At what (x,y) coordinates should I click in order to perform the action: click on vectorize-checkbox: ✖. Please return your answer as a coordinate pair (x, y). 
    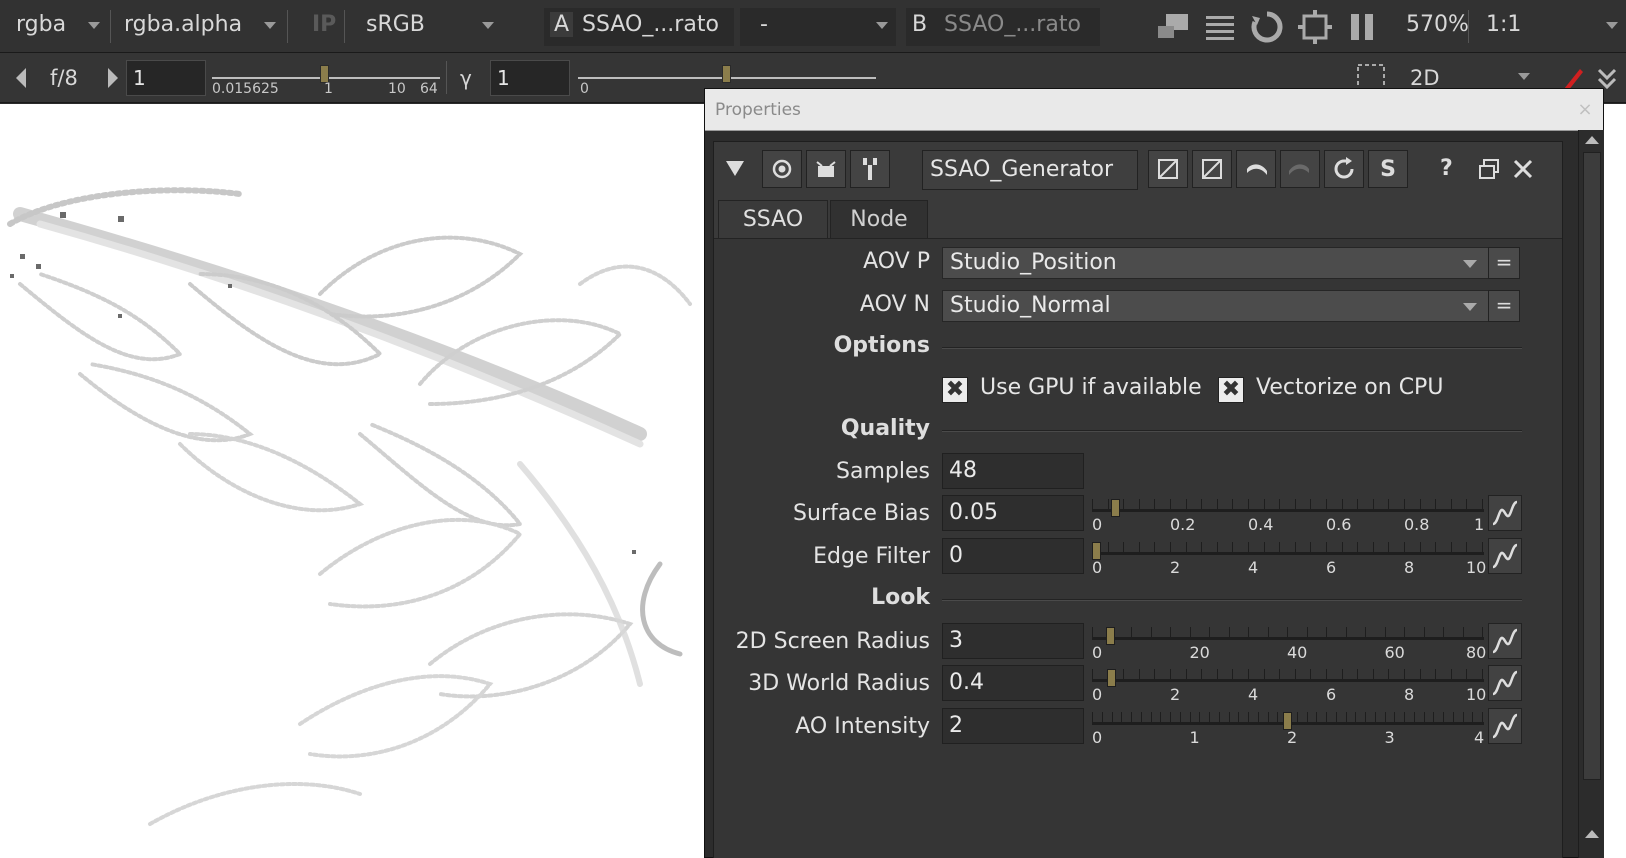
    Looking at the image, I should click on (1231, 390).